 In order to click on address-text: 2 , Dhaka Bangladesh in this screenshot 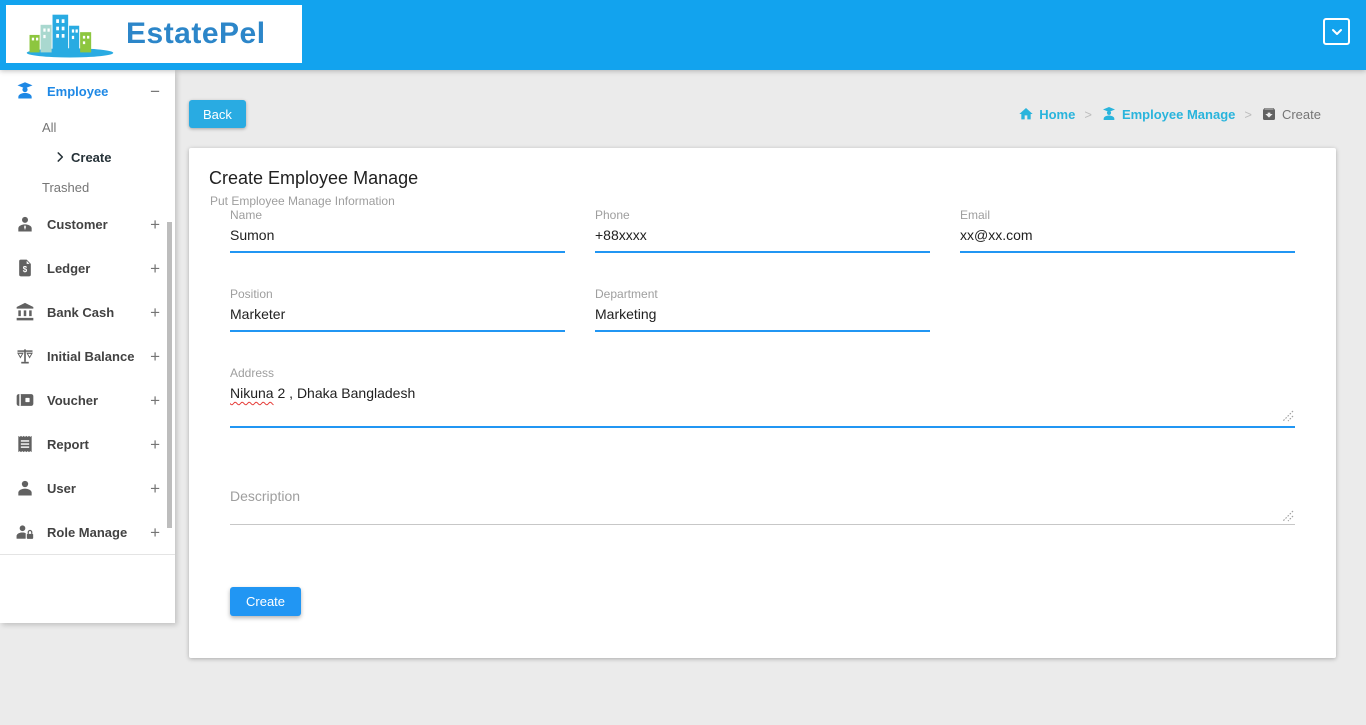, I will do `click(344, 393)`.